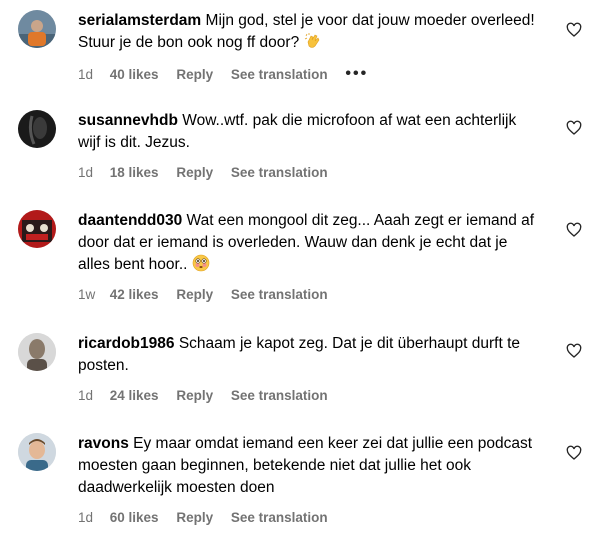 The height and width of the screenshot is (534, 595). Describe the element at coordinates (128, 120) in the screenshot. I see `comment-username: susannevhdb` at that location.